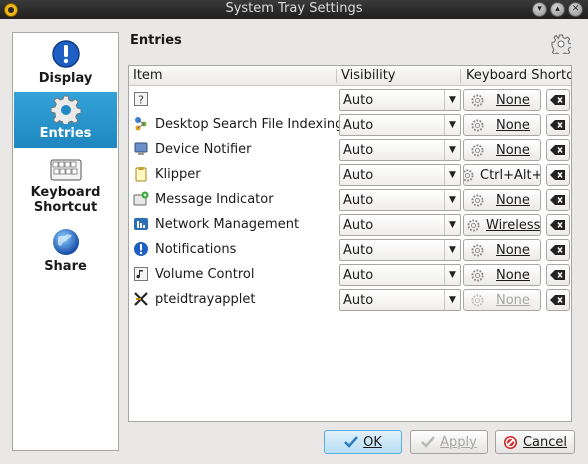  I want to click on title-bar: System Tray Settings ▾ ▴ ✕, so click(294, 9).